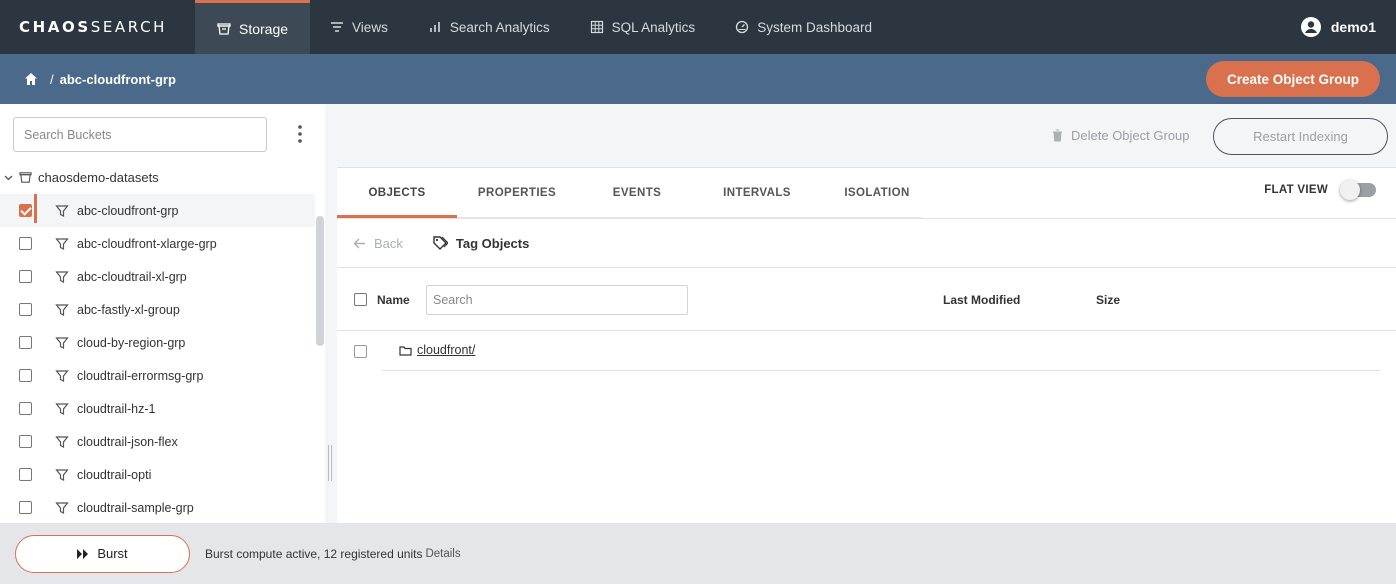 The height and width of the screenshot is (584, 1396). What do you see at coordinates (499, 27) in the screenshot?
I see `nav-label: Search Analytics` at bounding box center [499, 27].